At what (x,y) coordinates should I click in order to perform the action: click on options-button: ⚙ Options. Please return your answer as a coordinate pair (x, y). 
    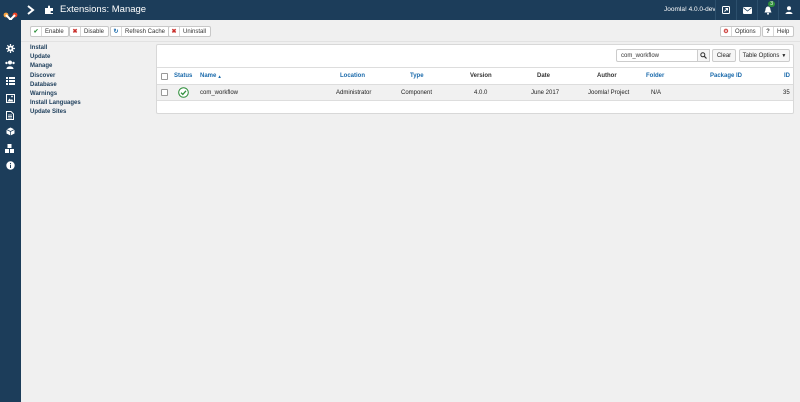
    Looking at the image, I should click on (740, 31).